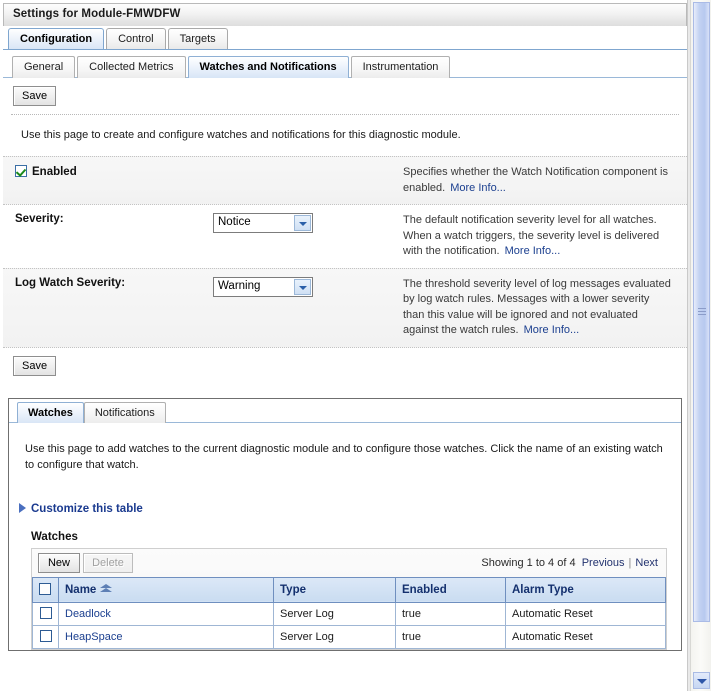  What do you see at coordinates (528, 562) in the screenshot?
I see `pagination-showing: Showing 1 to 4 of 4` at bounding box center [528, 562].